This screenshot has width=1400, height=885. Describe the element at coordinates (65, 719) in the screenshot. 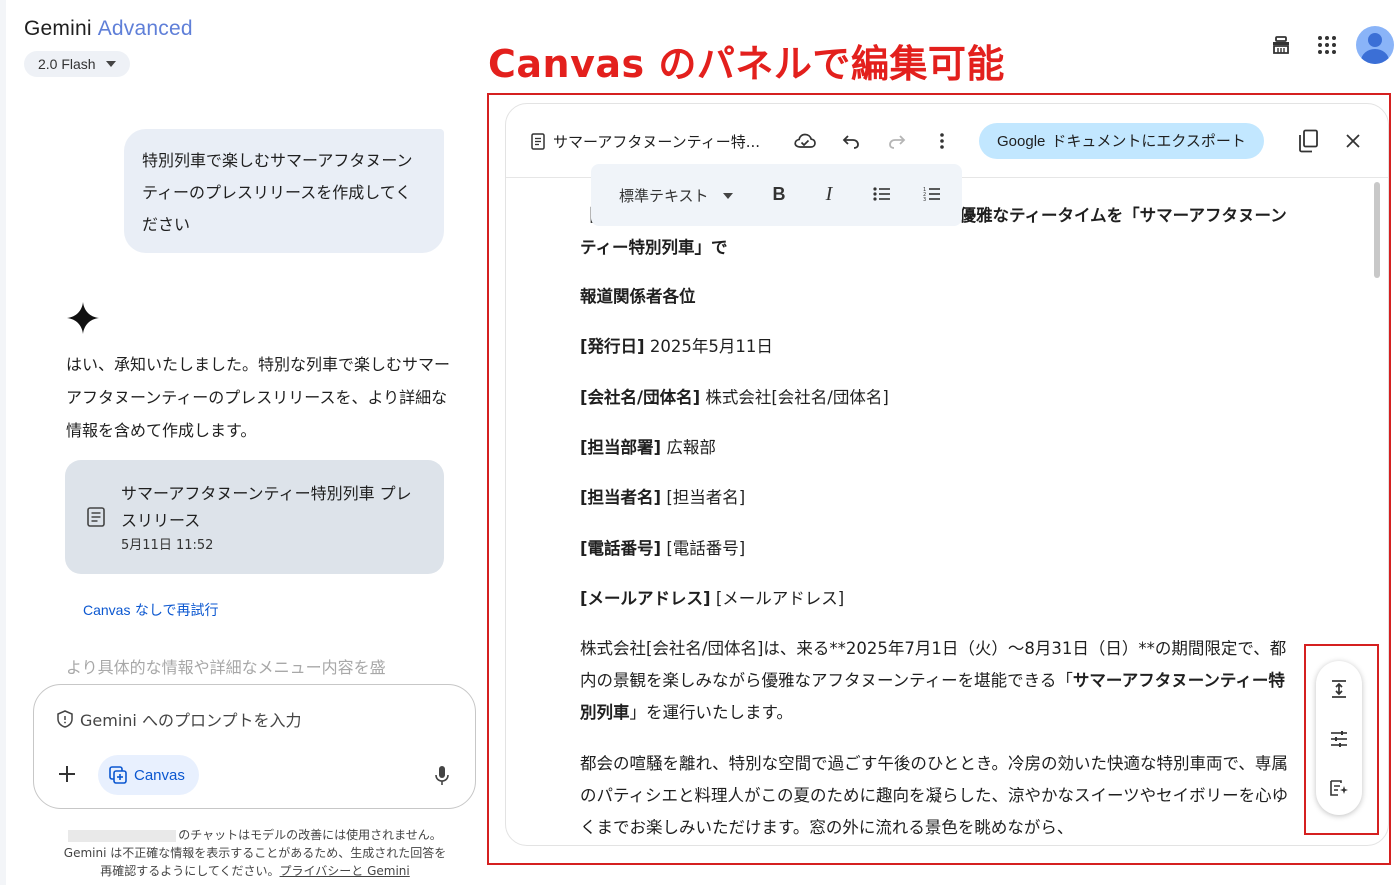

I see `shield-icon` at that location.